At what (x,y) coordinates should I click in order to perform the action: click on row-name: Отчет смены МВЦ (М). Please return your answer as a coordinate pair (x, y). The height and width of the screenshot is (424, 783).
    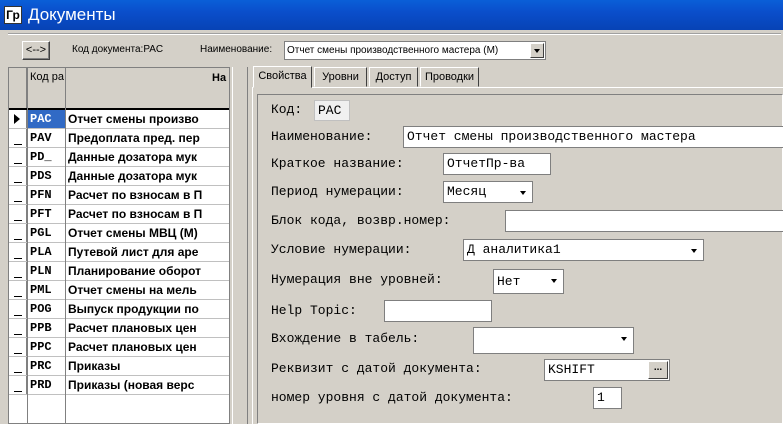
    Looking at the image, I should click on (133, 233).